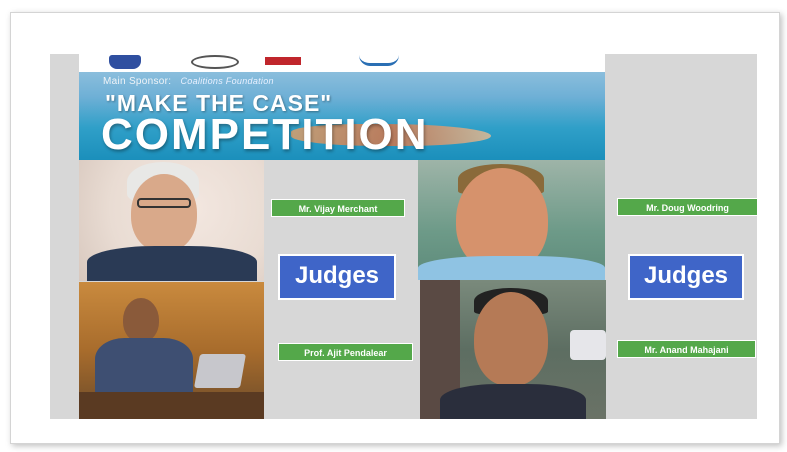 The width and height of the screenshot is (787, 452). Describe the element at coordinates (265, 134) in the screenshot. I see `banner-title: COMPETITION` at that location.